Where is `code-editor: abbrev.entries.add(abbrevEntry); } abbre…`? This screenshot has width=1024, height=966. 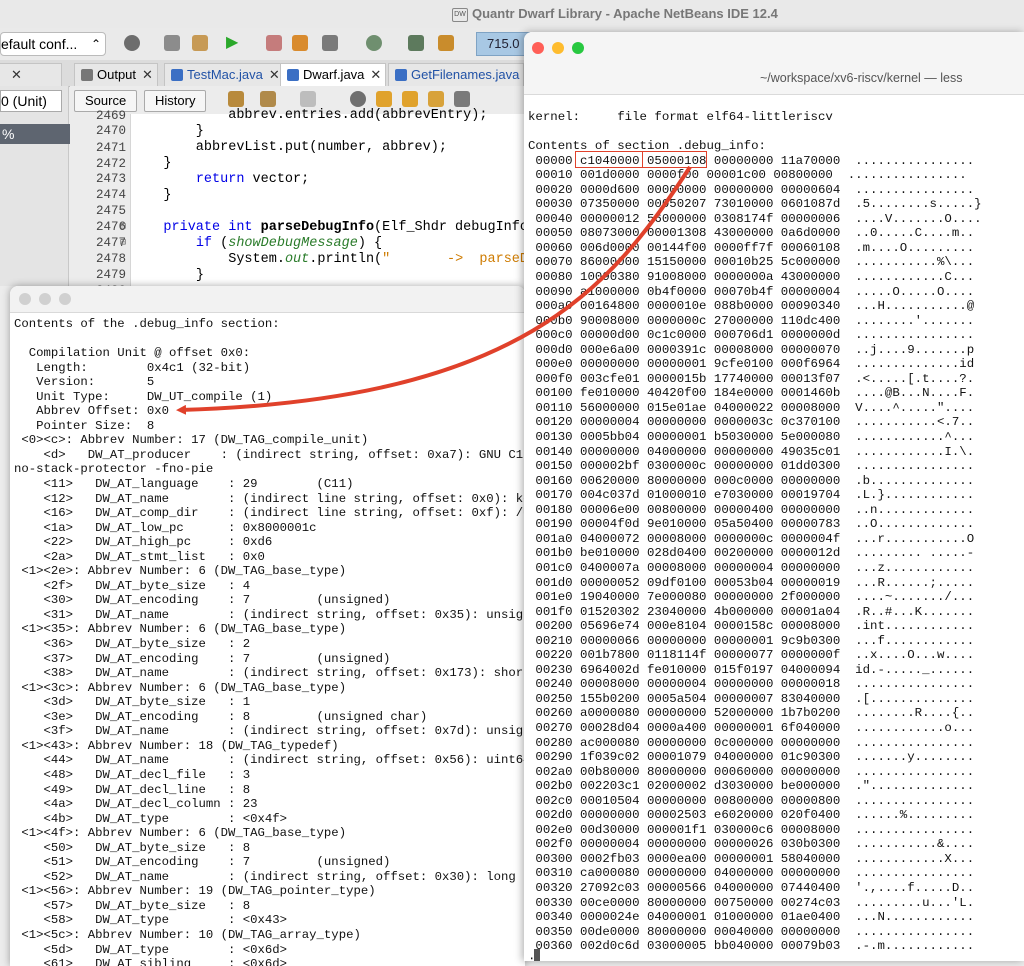 code-editor: abbrev.entries.add(abbrevEntry); } abbre… is located at coordinates (337, 201).